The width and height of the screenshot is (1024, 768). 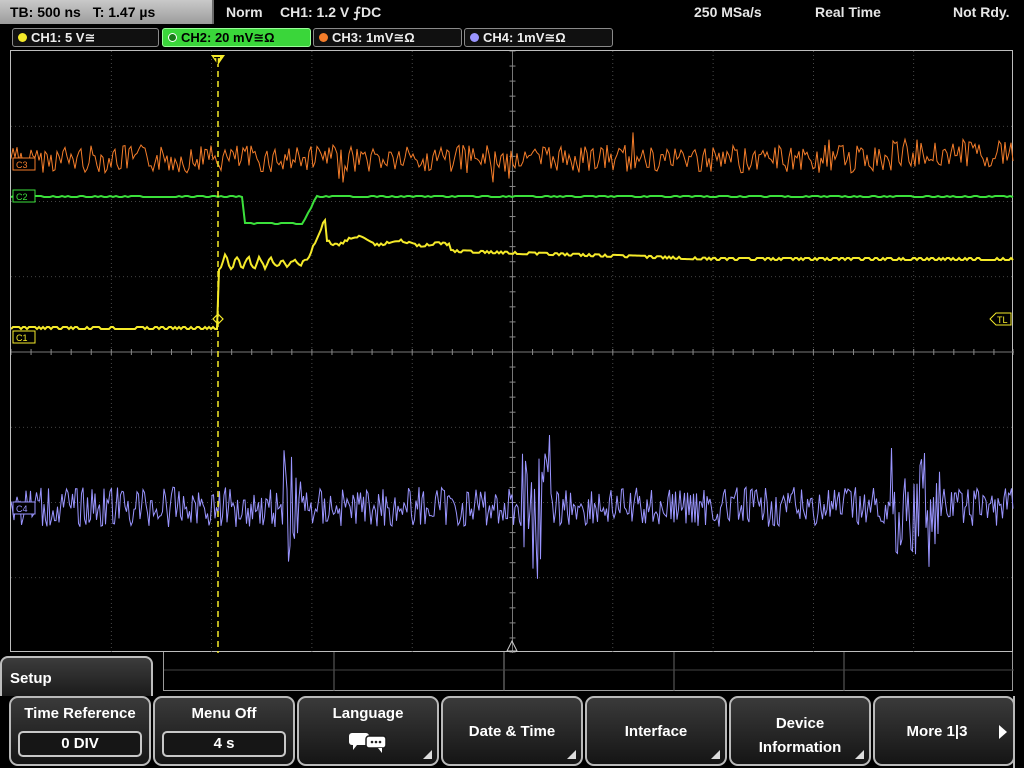 What do you see at coordinates (373, 37) in the screenshot?
I see `ch3-label: CH3: 1mV≅Ω` at bounding box center [373, 37].